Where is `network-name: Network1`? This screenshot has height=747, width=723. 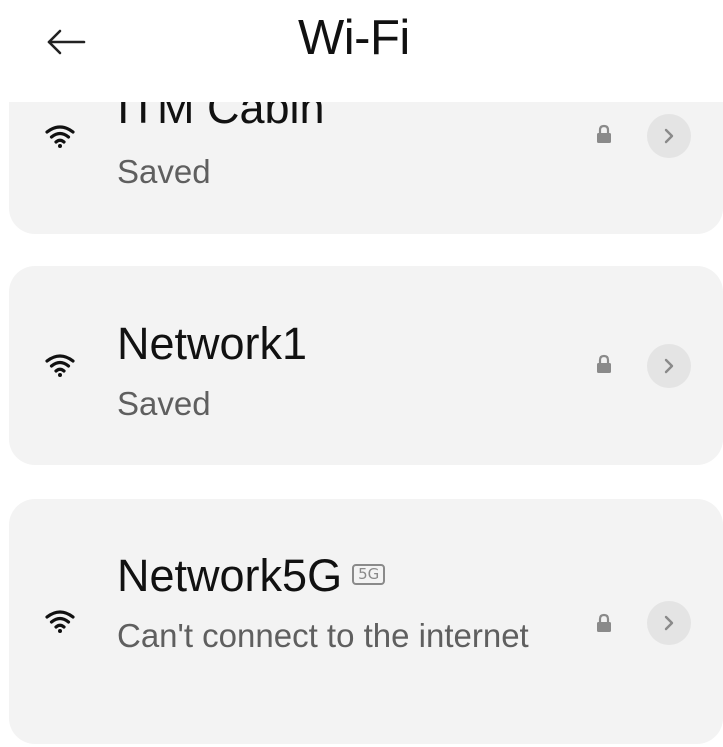 network-name: Network1 is located at coordinates (212, 343).